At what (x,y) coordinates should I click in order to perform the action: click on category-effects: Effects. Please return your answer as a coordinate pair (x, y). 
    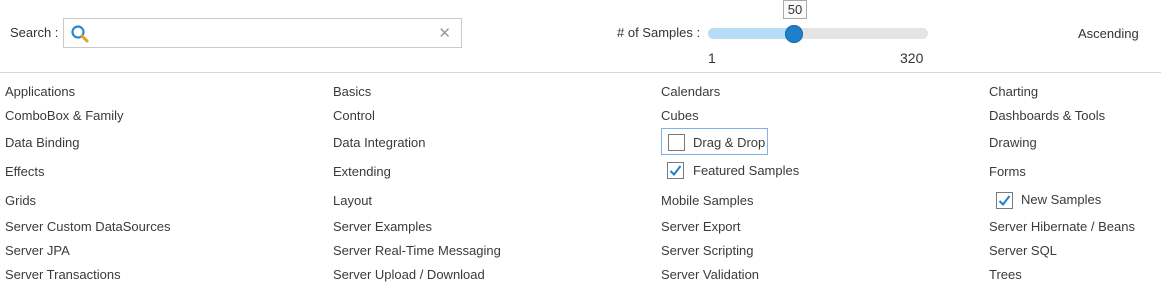
    Looking at the image, I should click on (25, 171).